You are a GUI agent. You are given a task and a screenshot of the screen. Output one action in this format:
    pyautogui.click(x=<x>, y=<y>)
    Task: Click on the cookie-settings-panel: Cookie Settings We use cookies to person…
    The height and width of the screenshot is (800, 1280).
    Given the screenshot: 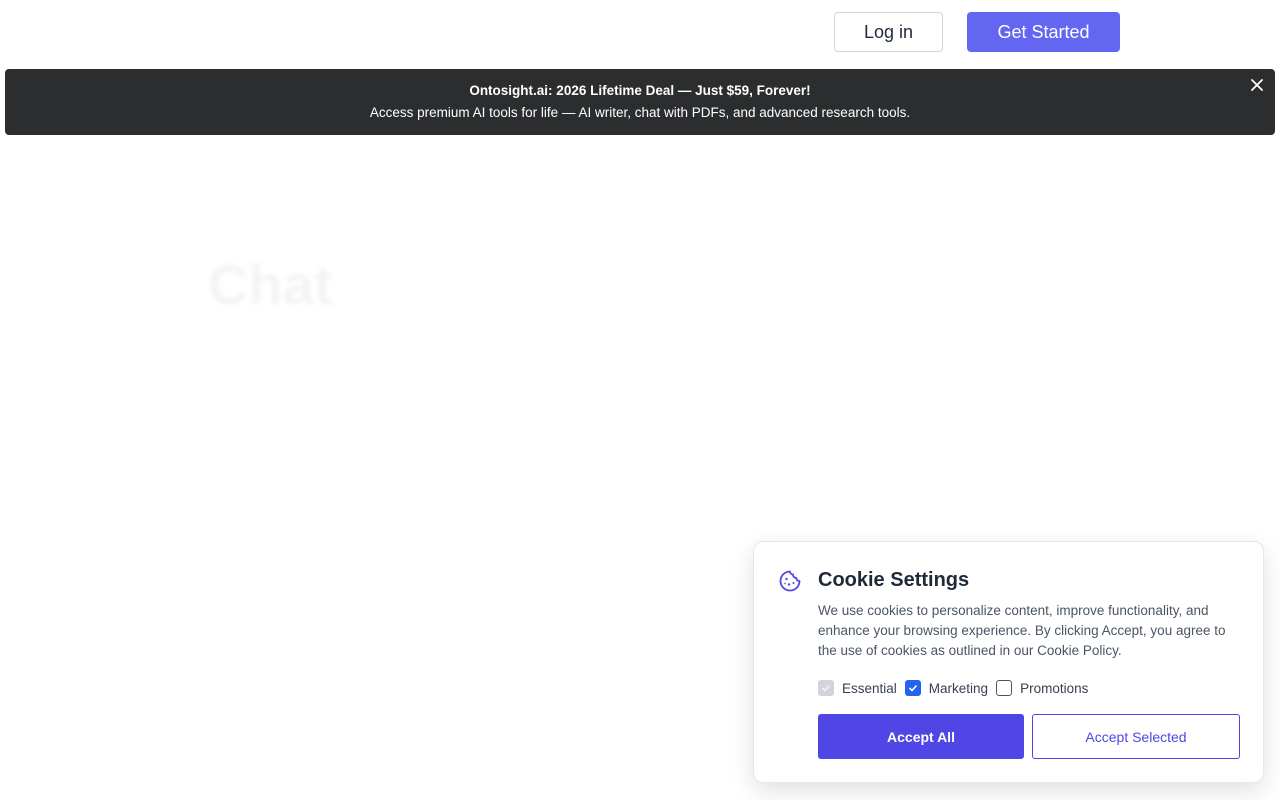 What is the action you would take?
    pyautogui.click(x=1008, y=662)
    